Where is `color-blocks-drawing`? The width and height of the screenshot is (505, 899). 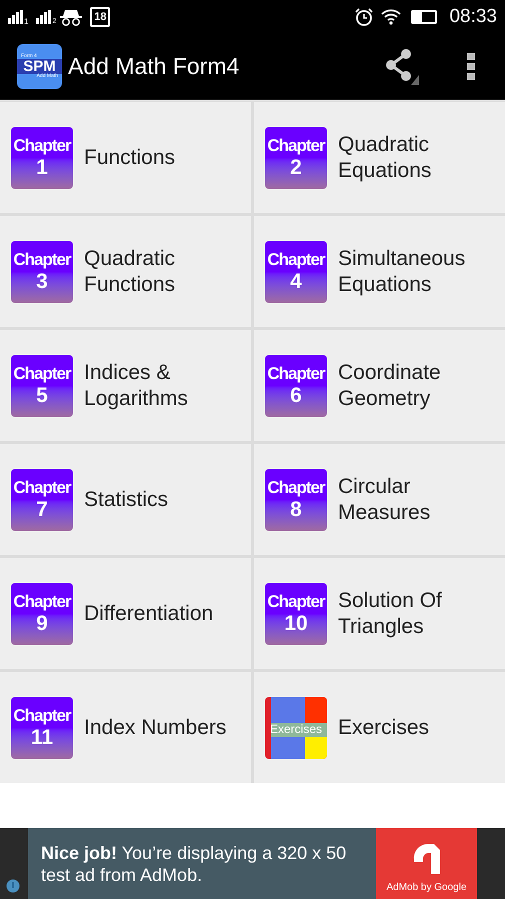 color-blocks-drawing is located at coordinates (296, 727).